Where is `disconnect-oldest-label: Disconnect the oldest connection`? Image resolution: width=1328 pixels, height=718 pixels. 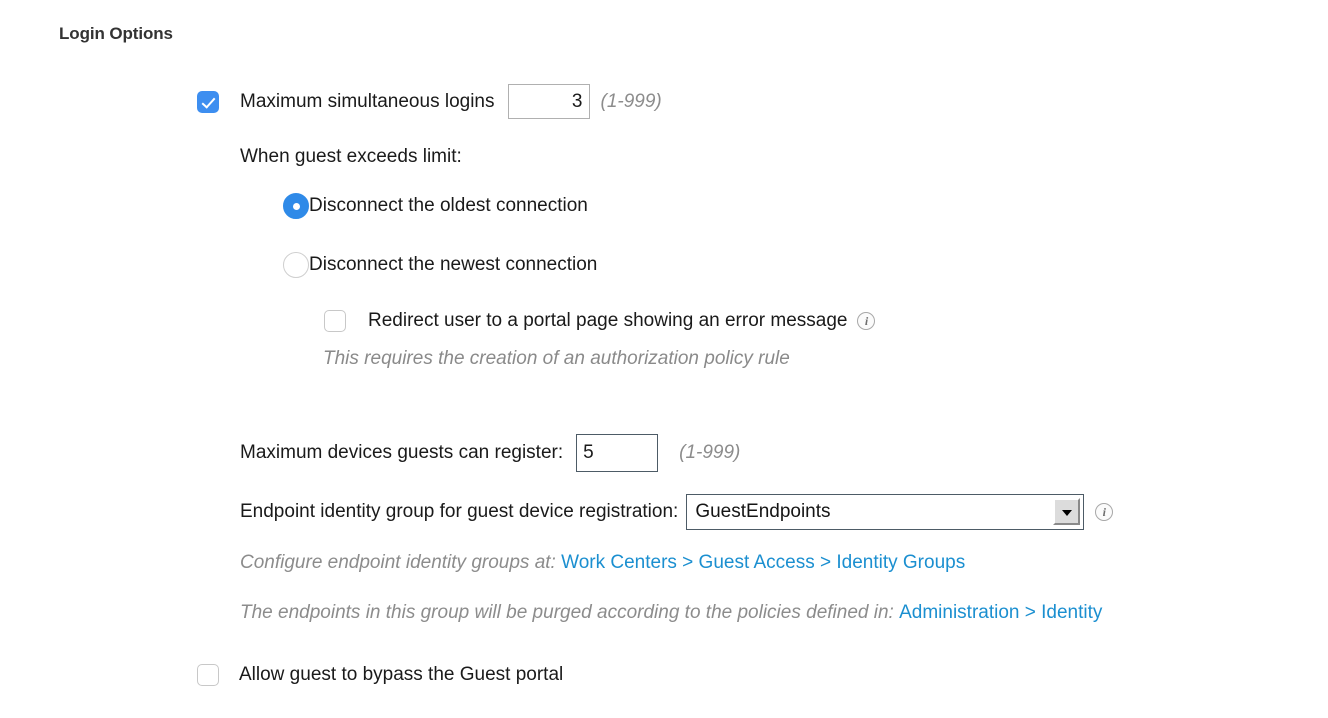 disconnect-oldest-label: Disconnect the oldest connection is located at coordinates (448, 205).